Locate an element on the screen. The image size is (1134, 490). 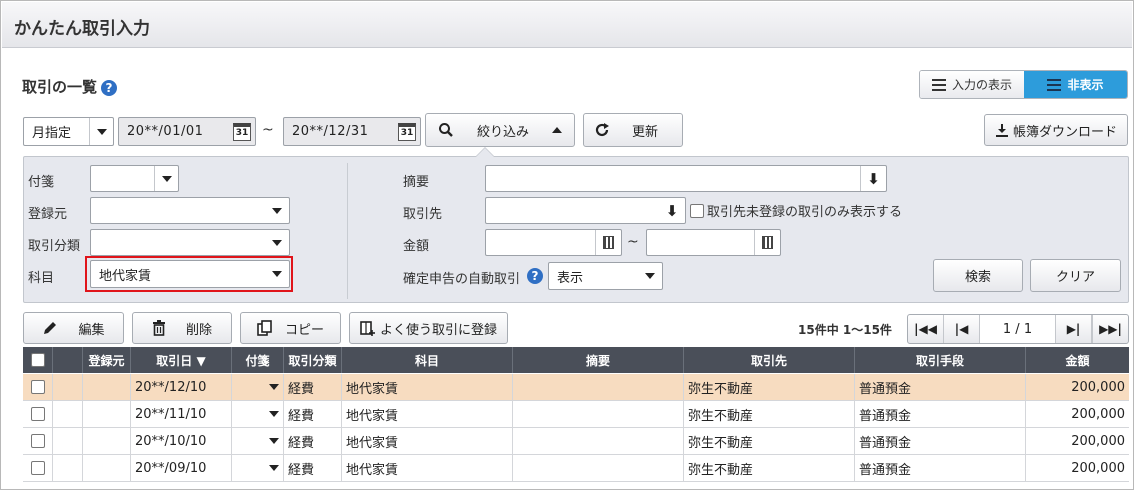
col-amount: 金額 is located at coordinates (1077, 360).